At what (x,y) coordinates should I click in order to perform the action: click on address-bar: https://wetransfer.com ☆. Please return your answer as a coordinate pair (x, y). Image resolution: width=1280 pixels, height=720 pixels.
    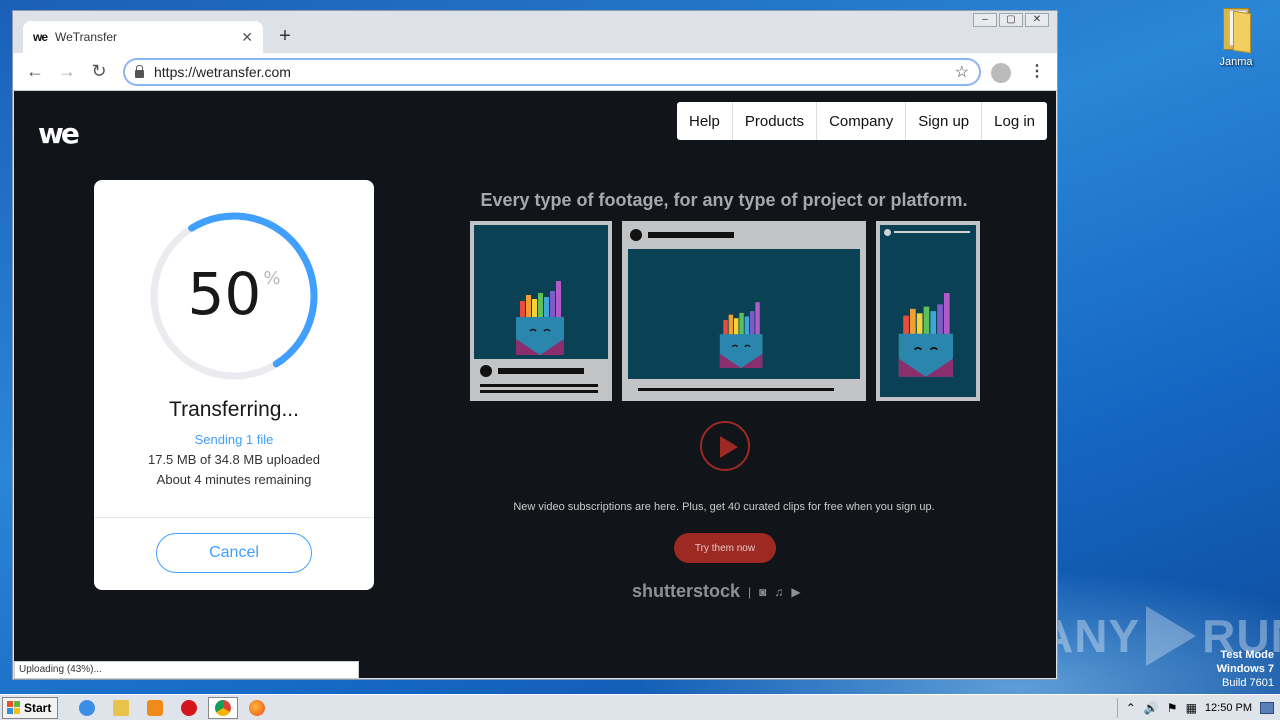
    Looking at the image, I should click on (552, 72).